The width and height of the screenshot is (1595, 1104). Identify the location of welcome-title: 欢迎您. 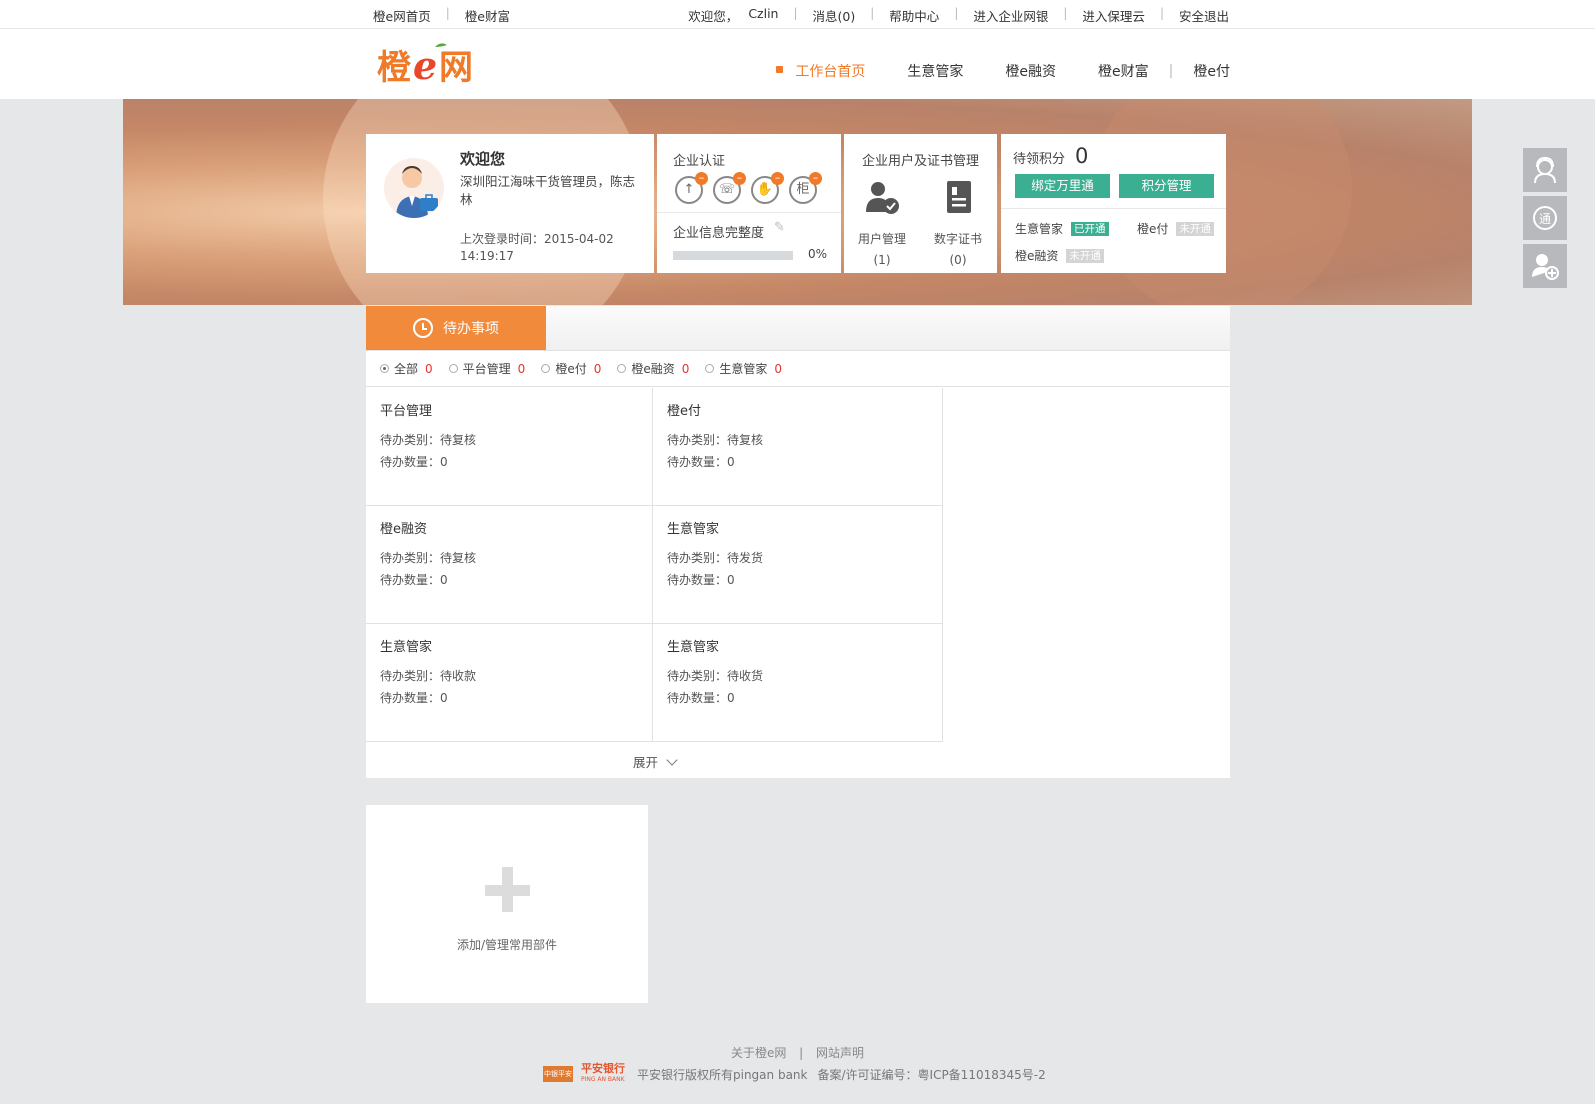
(483, 159).